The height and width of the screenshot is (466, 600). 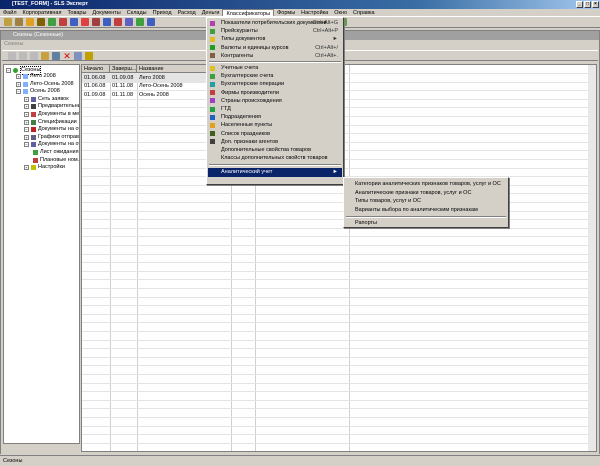 I want to click on edit-icon, so click(x=56, y=55).